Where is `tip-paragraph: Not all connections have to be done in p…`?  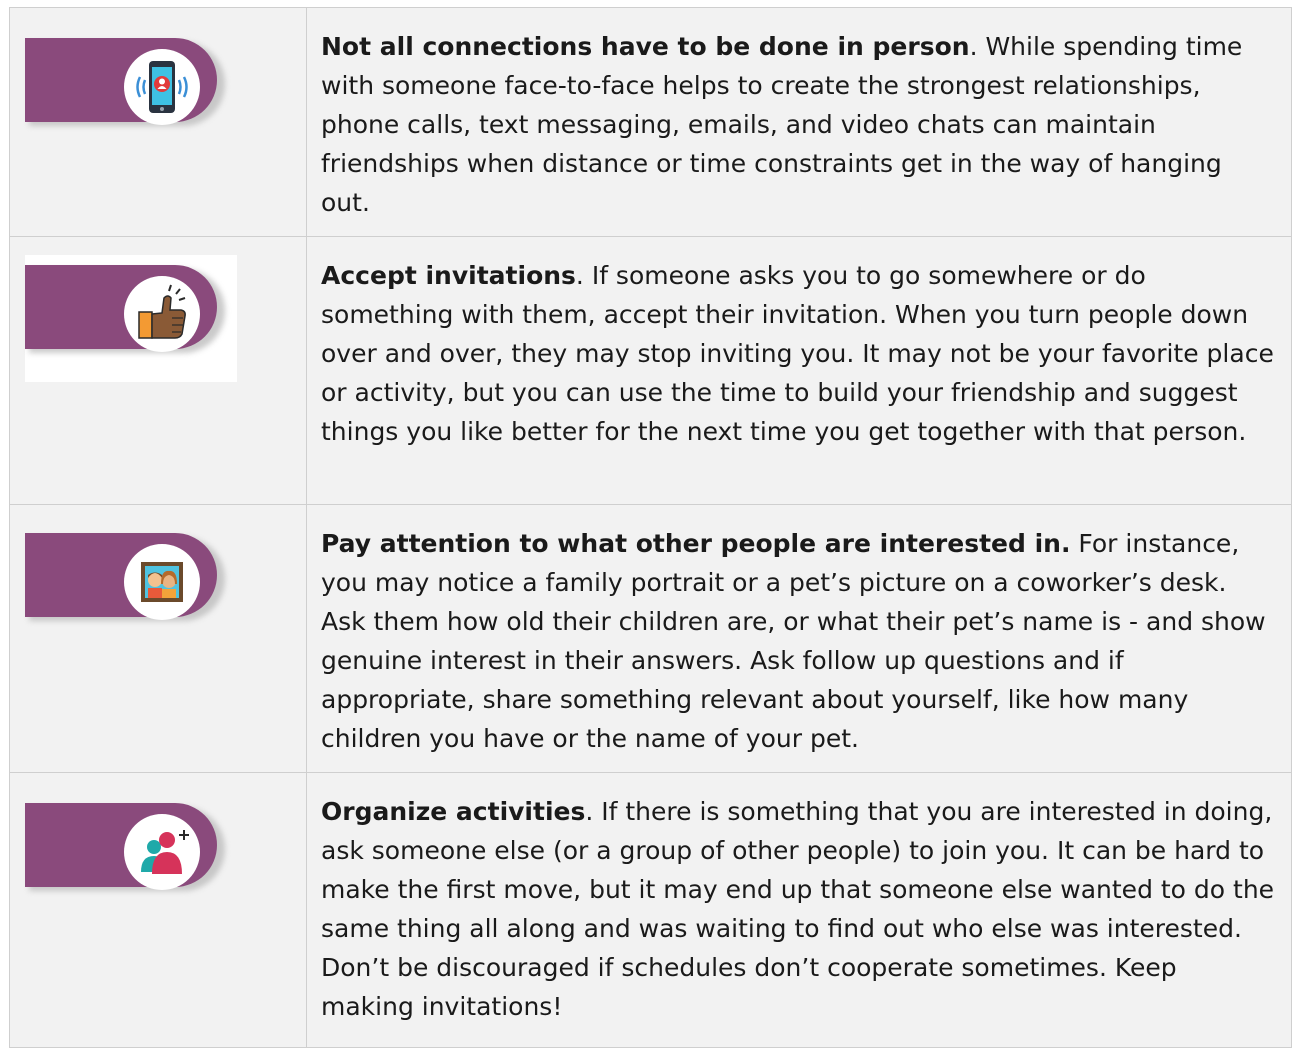
tip-paragraph: Not all connections have to be done in p… is located at coordinates (799, 124).